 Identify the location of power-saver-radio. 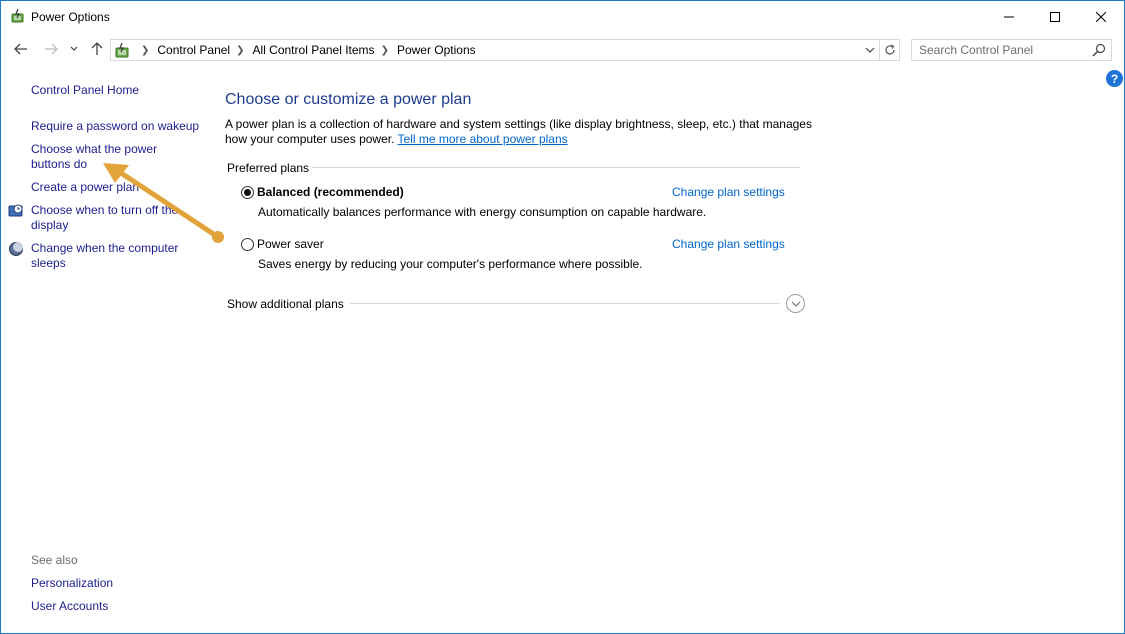
(247, 244).